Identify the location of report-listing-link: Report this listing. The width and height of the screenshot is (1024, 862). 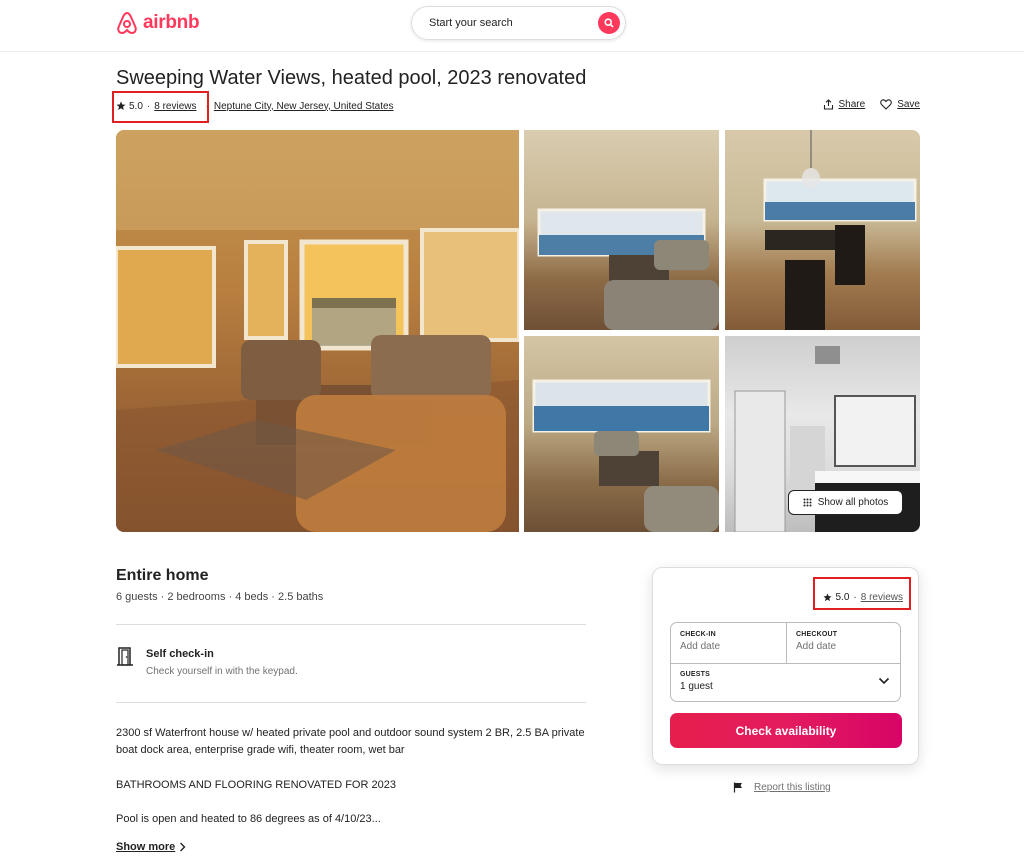
(782, 787).